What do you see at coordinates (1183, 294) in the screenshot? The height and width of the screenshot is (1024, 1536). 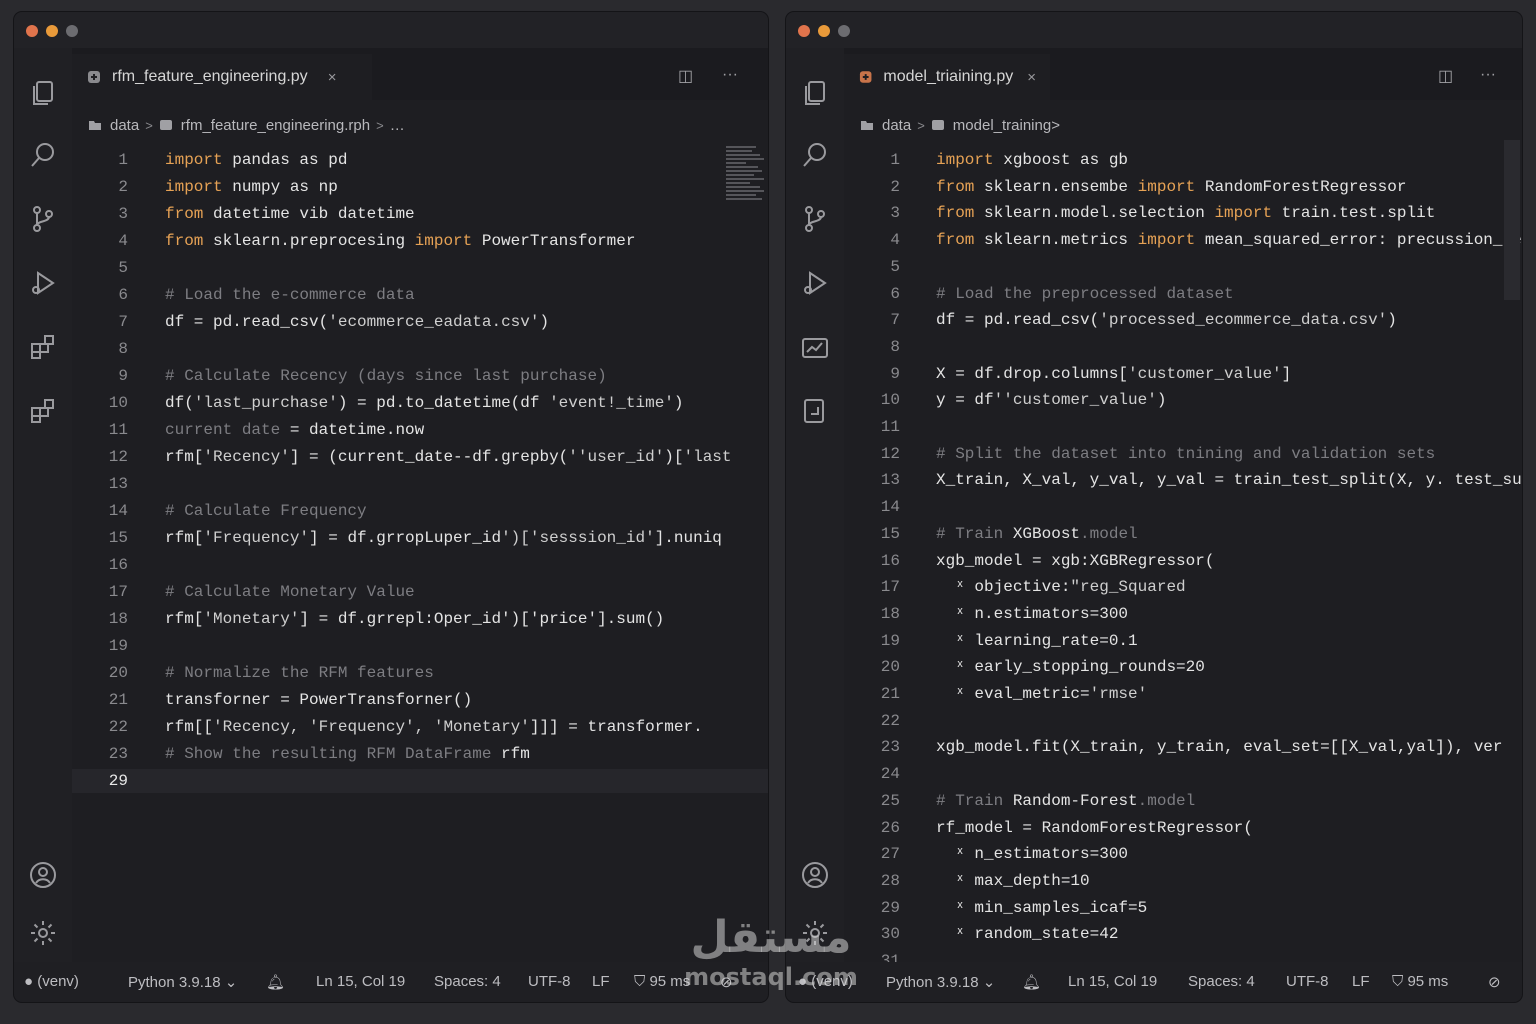 I see `code-line: 6 # Load the preprocessed dataset` at bounding box center [1183, 294].